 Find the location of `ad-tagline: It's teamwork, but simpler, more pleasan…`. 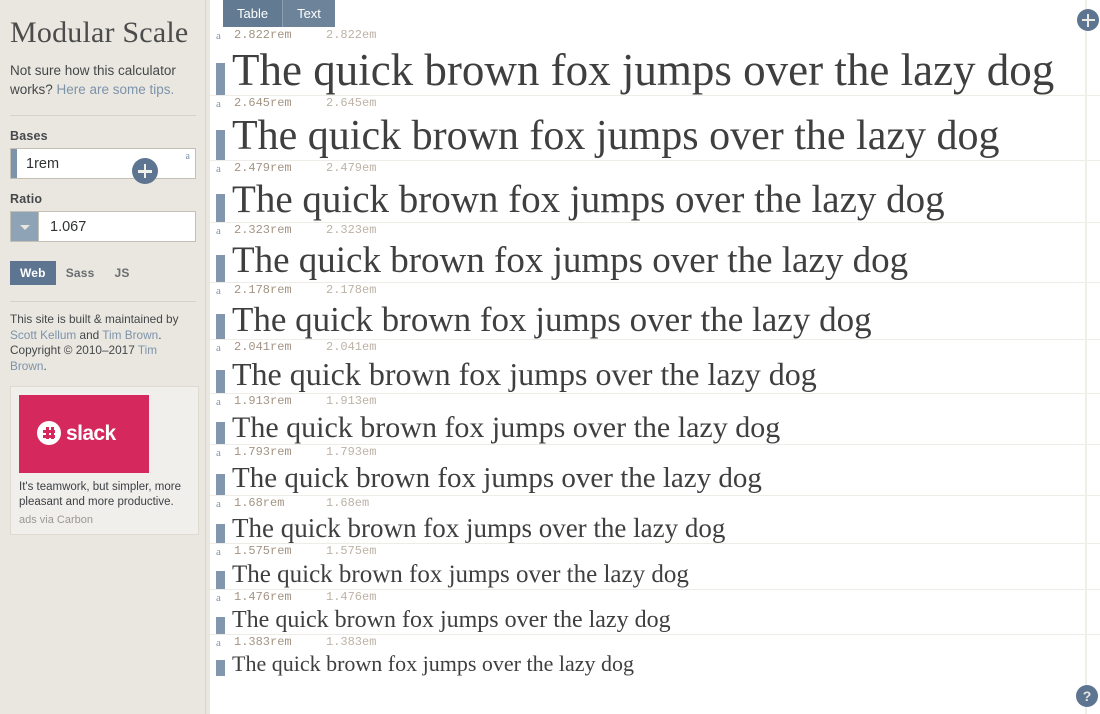

ad-tagline: It's teamwork, but simpler, more pleasan… is located at coordinates (100, 494).